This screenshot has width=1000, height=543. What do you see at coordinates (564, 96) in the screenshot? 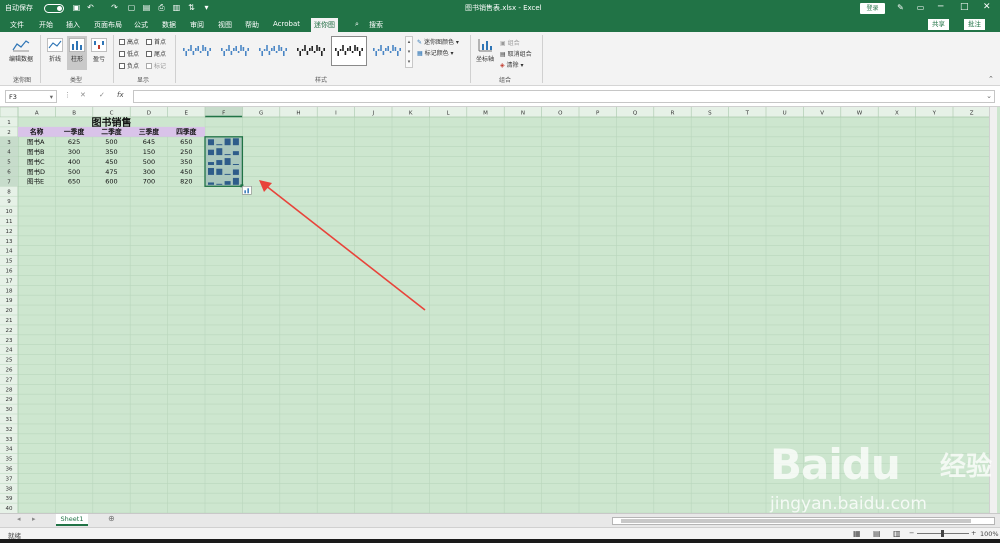
I see `formula-input: ⌄` at bounding box center [564, 96].